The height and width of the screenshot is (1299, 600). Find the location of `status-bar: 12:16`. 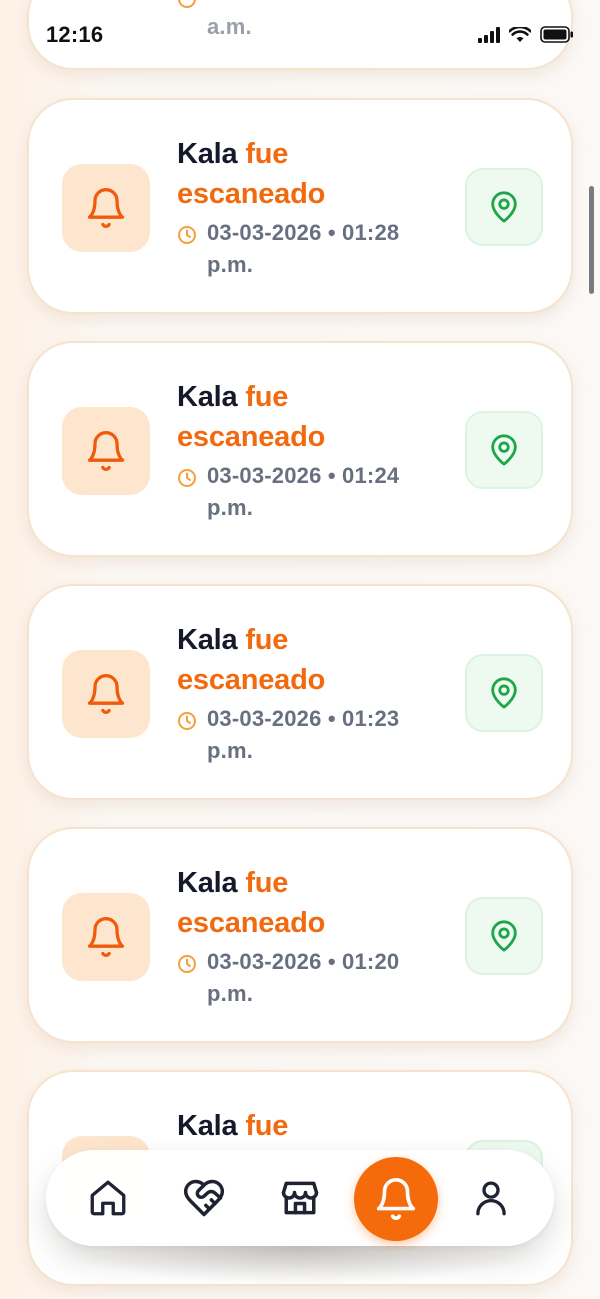

status-bar: 12:16 is located at coordinates (300, 36).